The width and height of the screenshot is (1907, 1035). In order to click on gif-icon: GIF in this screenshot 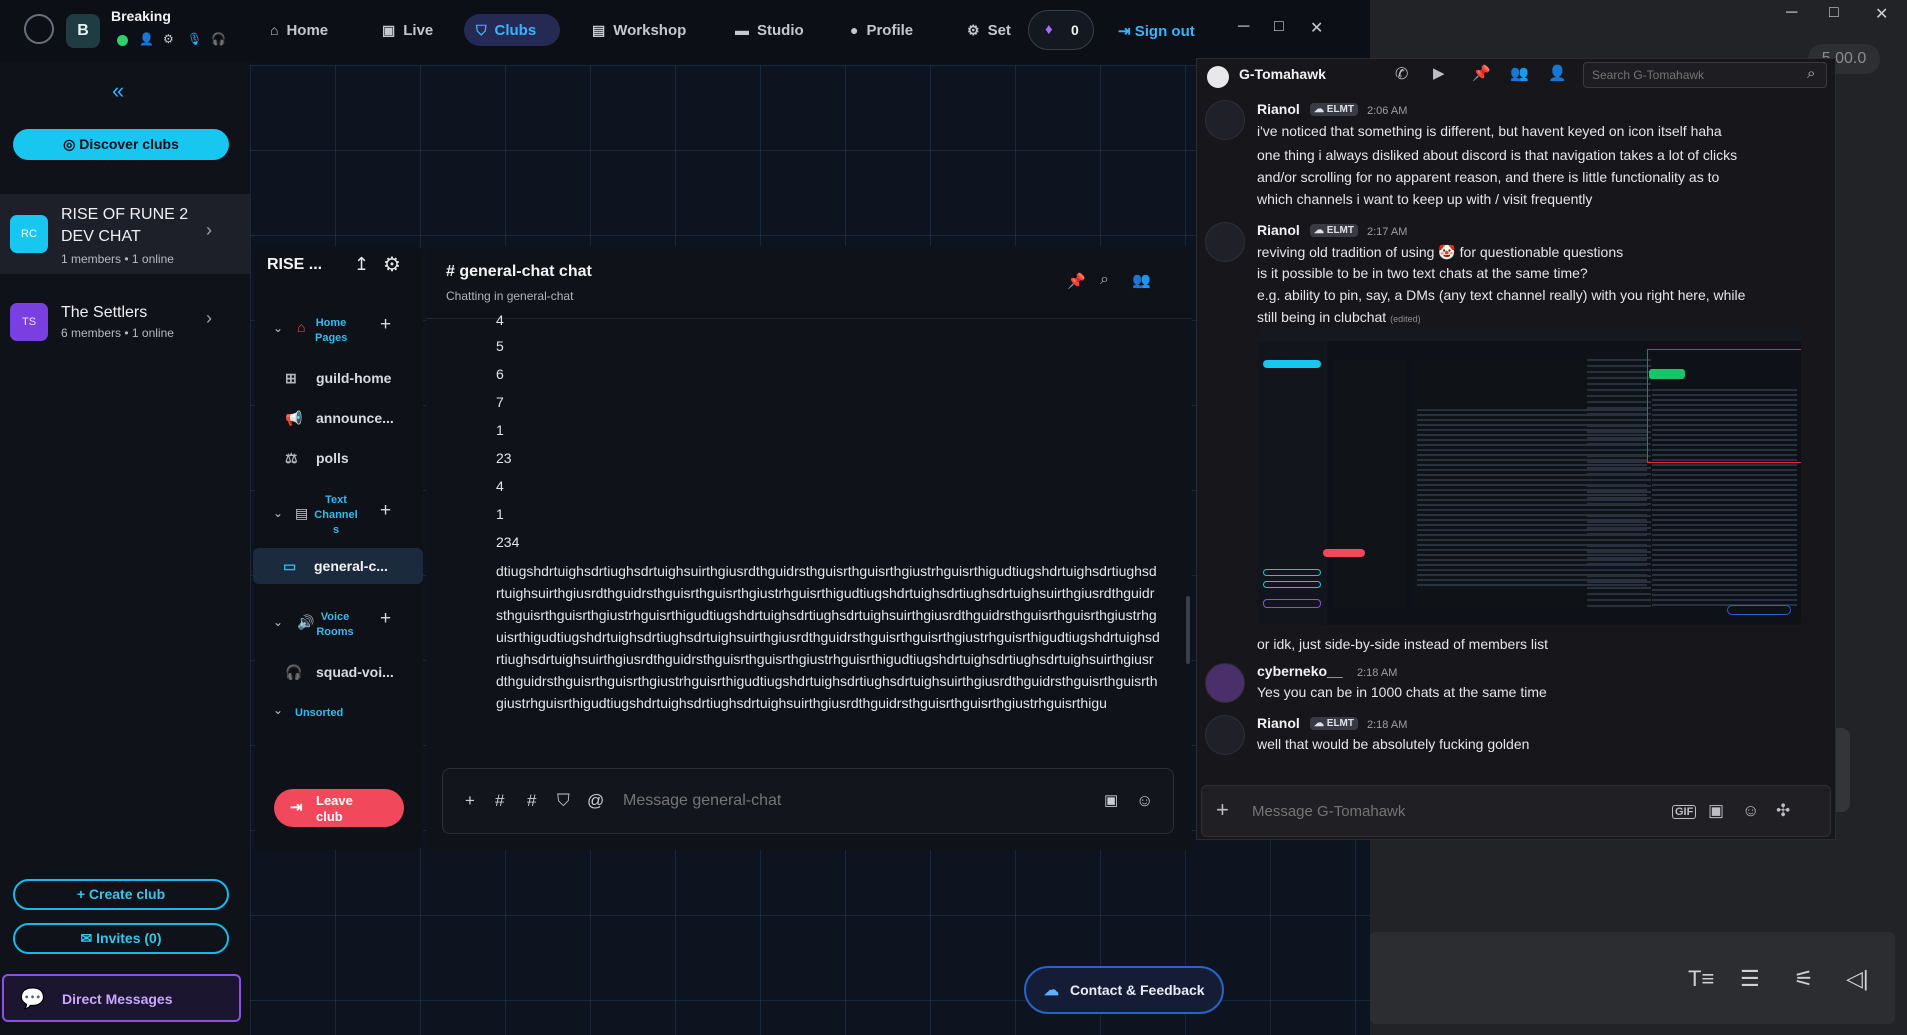, I will do `click(1684, 812)`.